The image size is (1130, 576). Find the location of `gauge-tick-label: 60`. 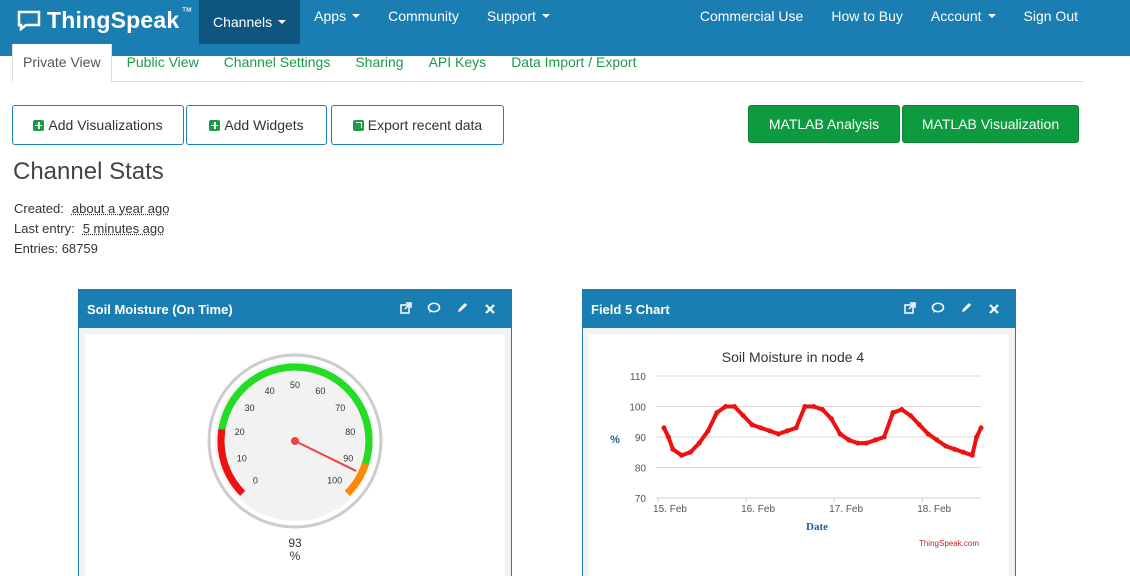

gauge-tick-label: 60 is located at coordinates (320, 391).